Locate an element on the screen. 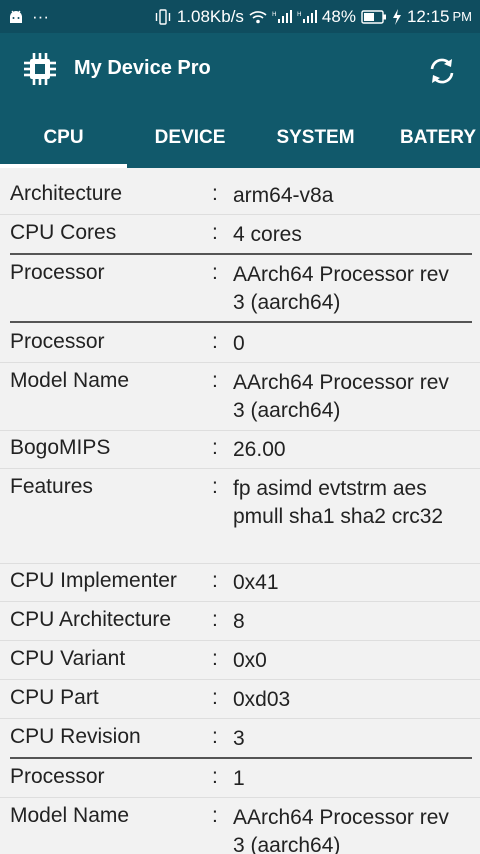 The image size is (480, 854). chip-icon is located at coordinates (40, 69).